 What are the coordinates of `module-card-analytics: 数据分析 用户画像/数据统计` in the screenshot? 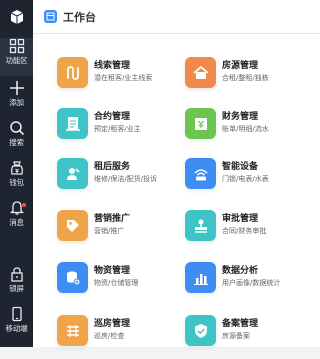 It's located at (245, 282).